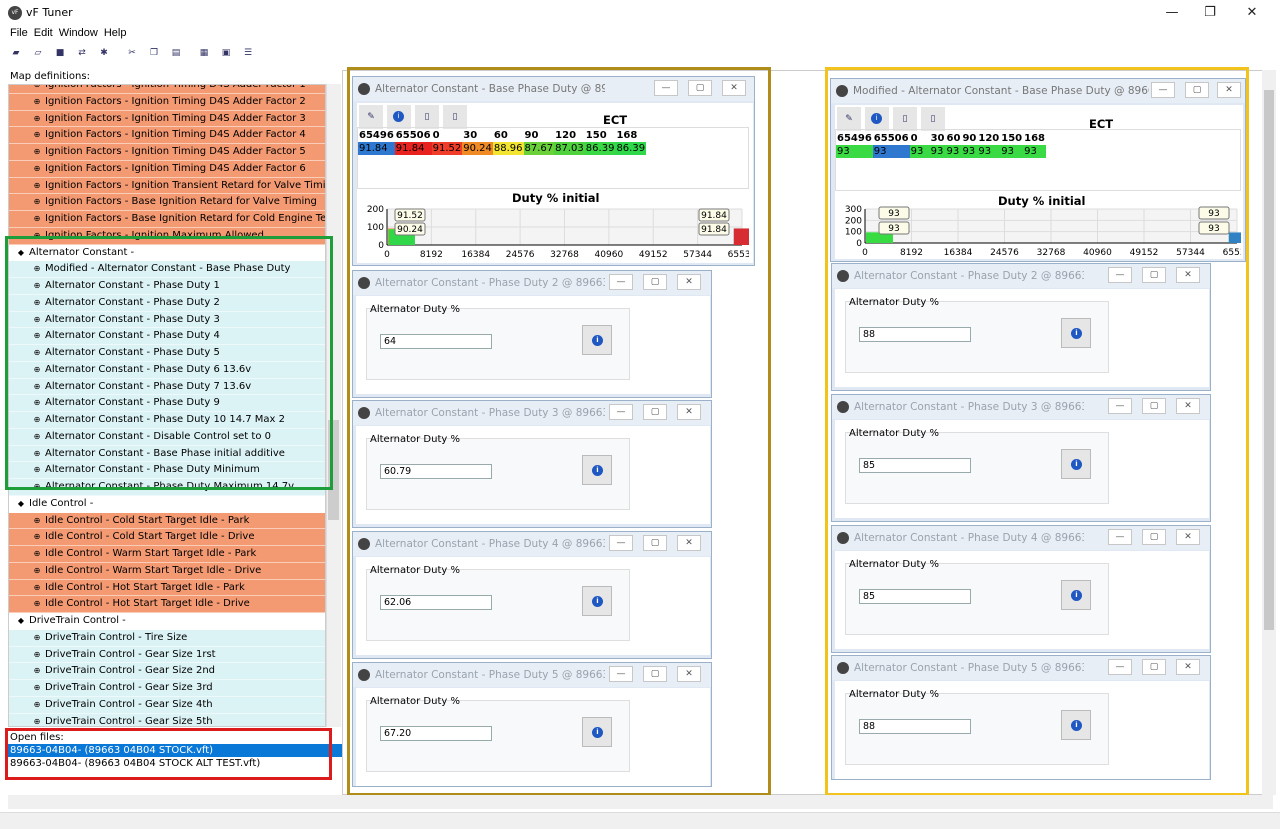 The height and width of the screenshot is (829, 1280). I want to click on tree-item: ⊕ DriveTrain Control - Tire Size, so click(167, 638).